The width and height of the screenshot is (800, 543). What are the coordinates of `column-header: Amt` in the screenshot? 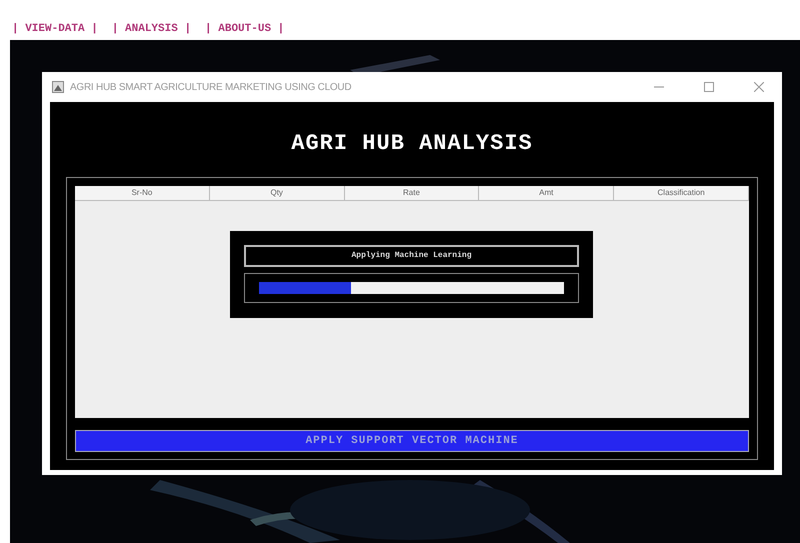 It's located at (546, 193).